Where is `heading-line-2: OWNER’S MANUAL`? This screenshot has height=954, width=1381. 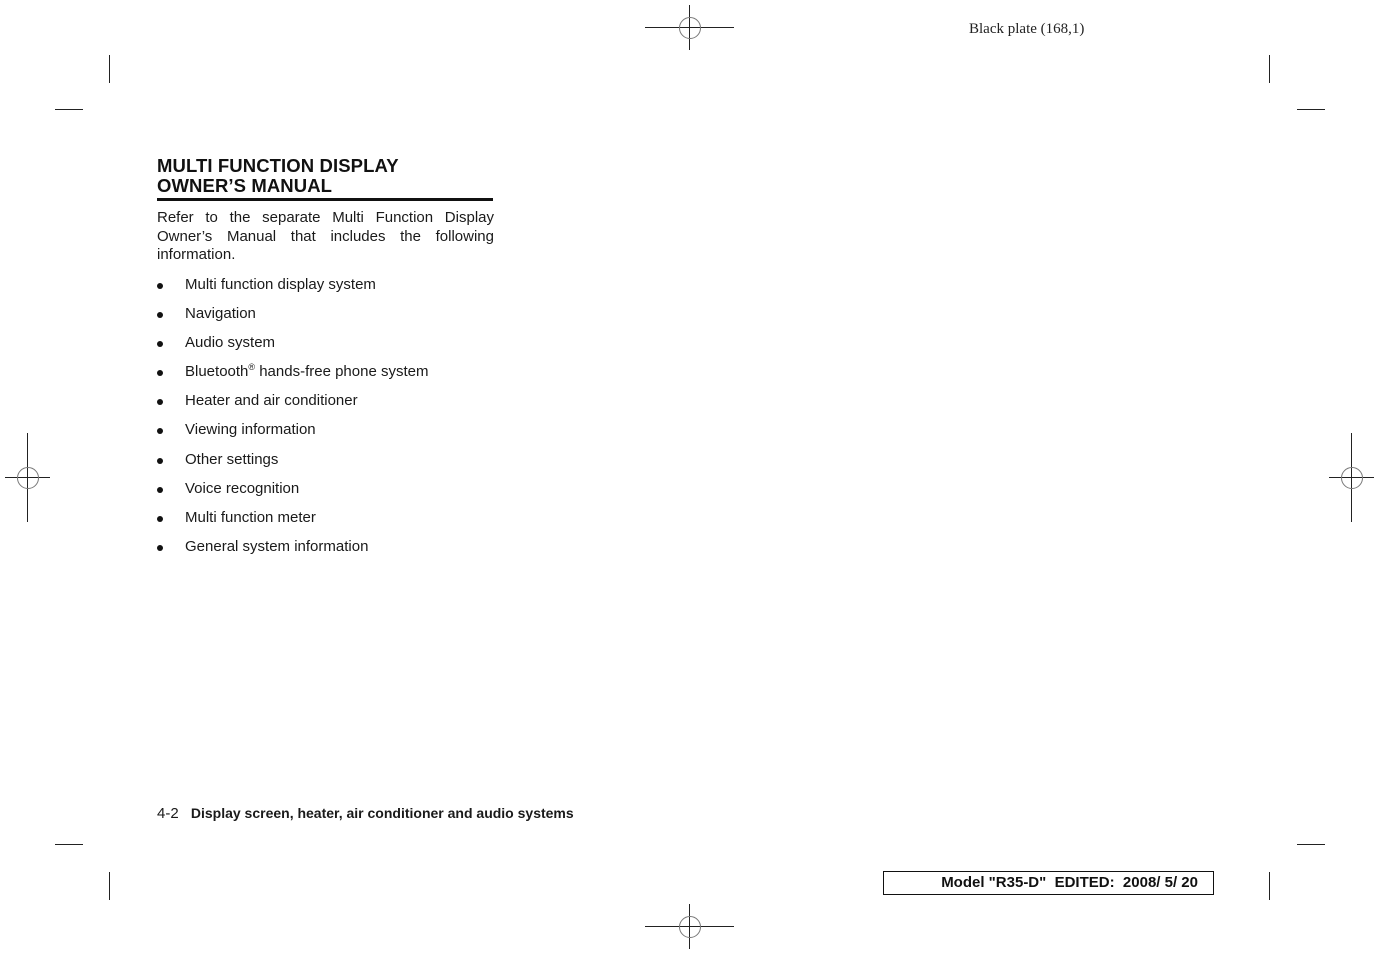 heading-line-2: OWNER’S MANUAL is located at coordinates (245, 185).